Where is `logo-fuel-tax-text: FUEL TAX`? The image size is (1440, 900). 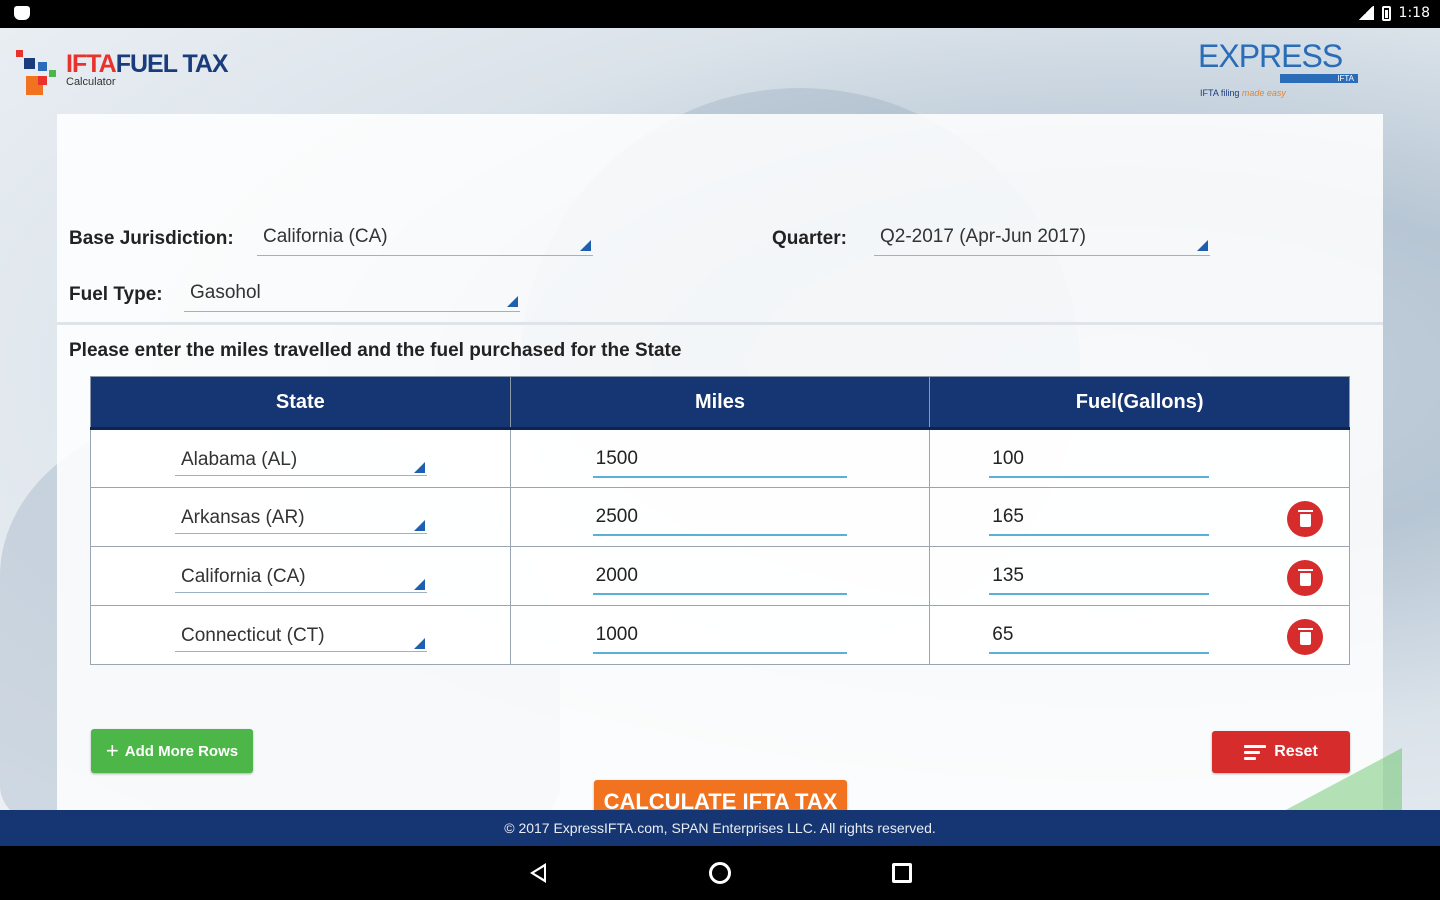 logo-fuel-tax-text: FUEL TAX is located at coordinates (172, 64).